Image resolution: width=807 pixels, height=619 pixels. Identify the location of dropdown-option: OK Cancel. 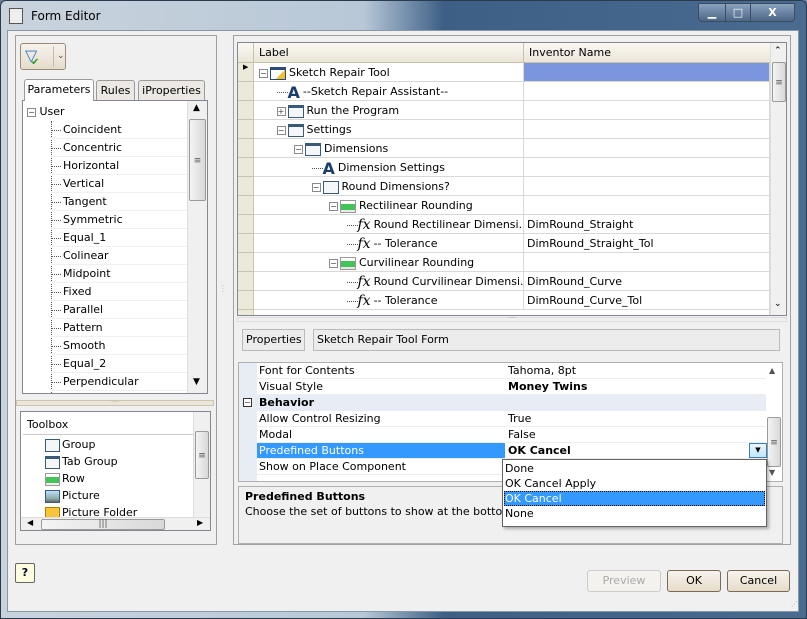
(634, 498).